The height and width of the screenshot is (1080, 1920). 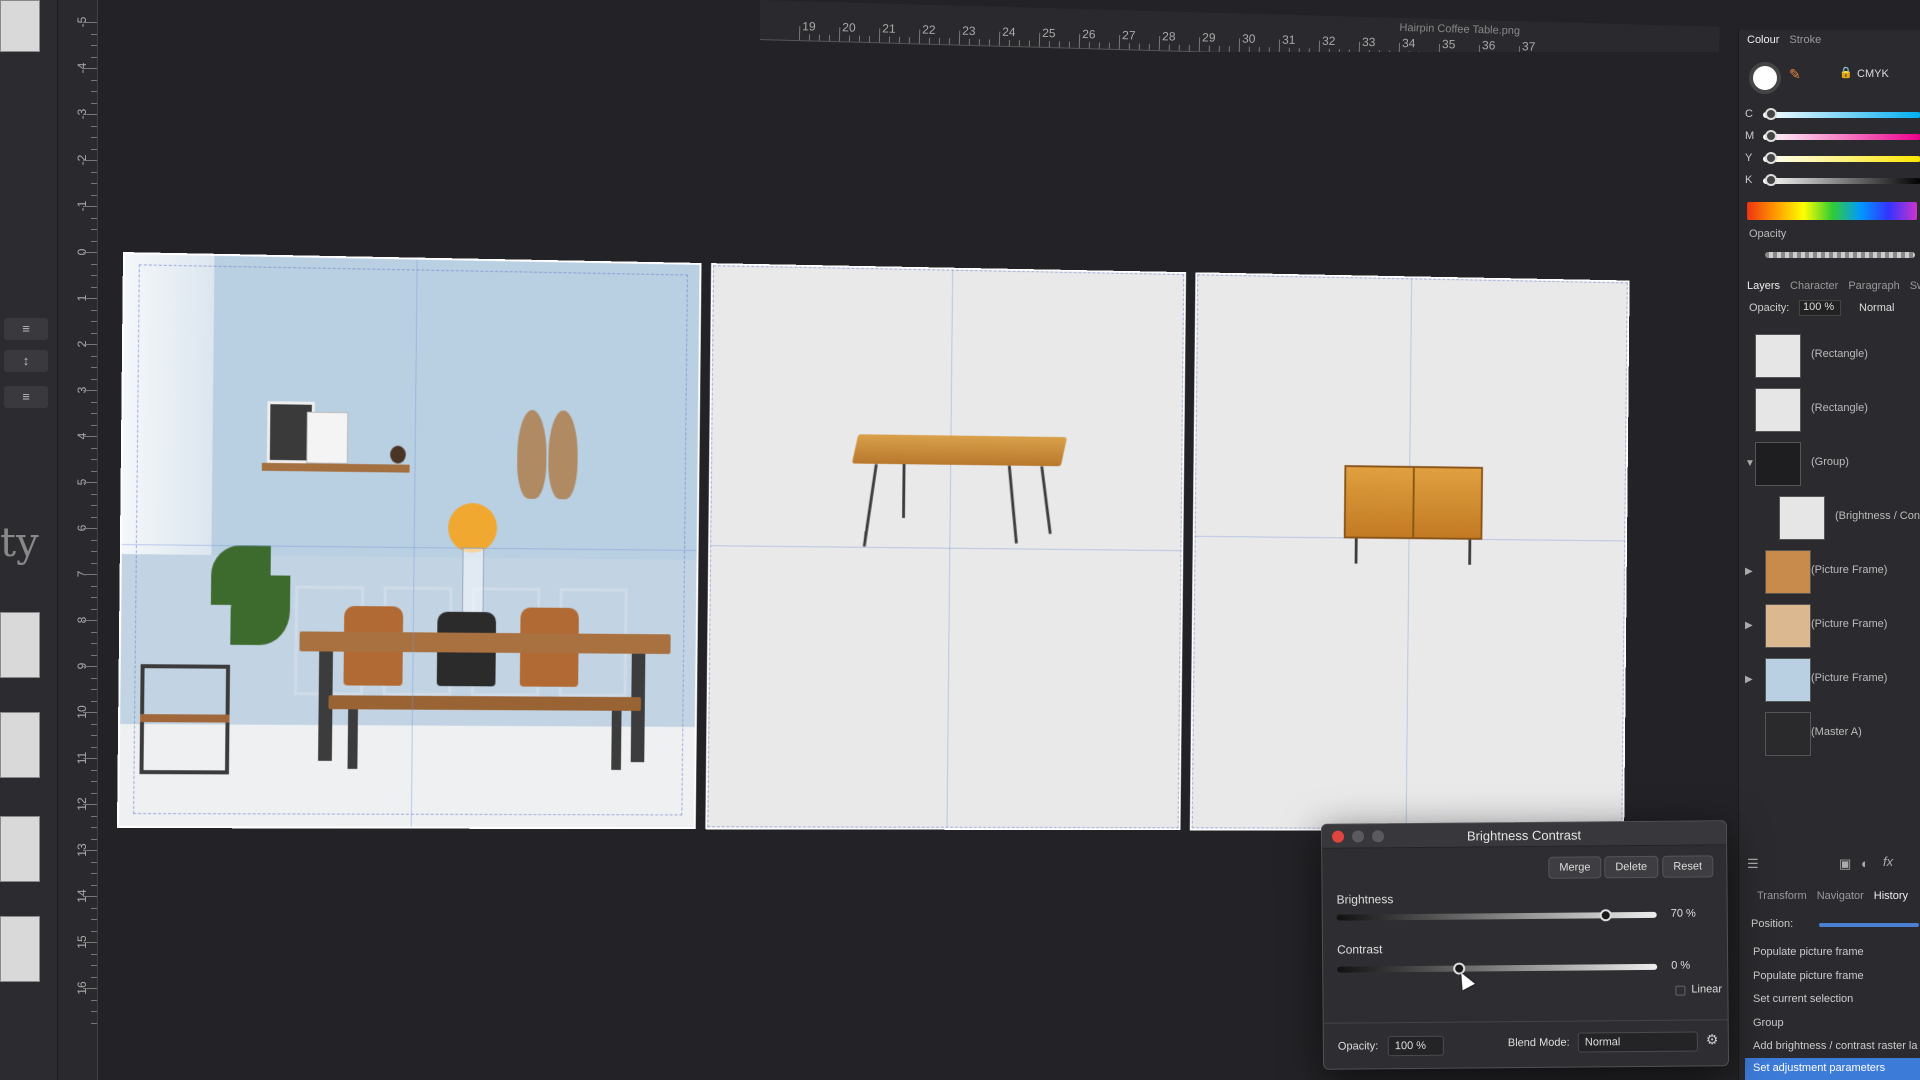 What do you see at coordinates (1129, 35) in the screenshot?
I see `ruler-number: 27` at bounding box center [1129, 35].